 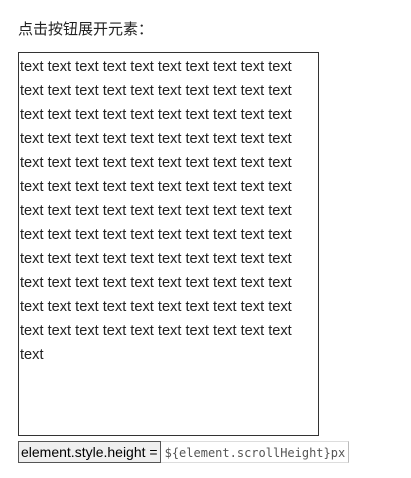 I want to click on instruction-text: 点击按钮展开元素：, so click(x=86, y=29).